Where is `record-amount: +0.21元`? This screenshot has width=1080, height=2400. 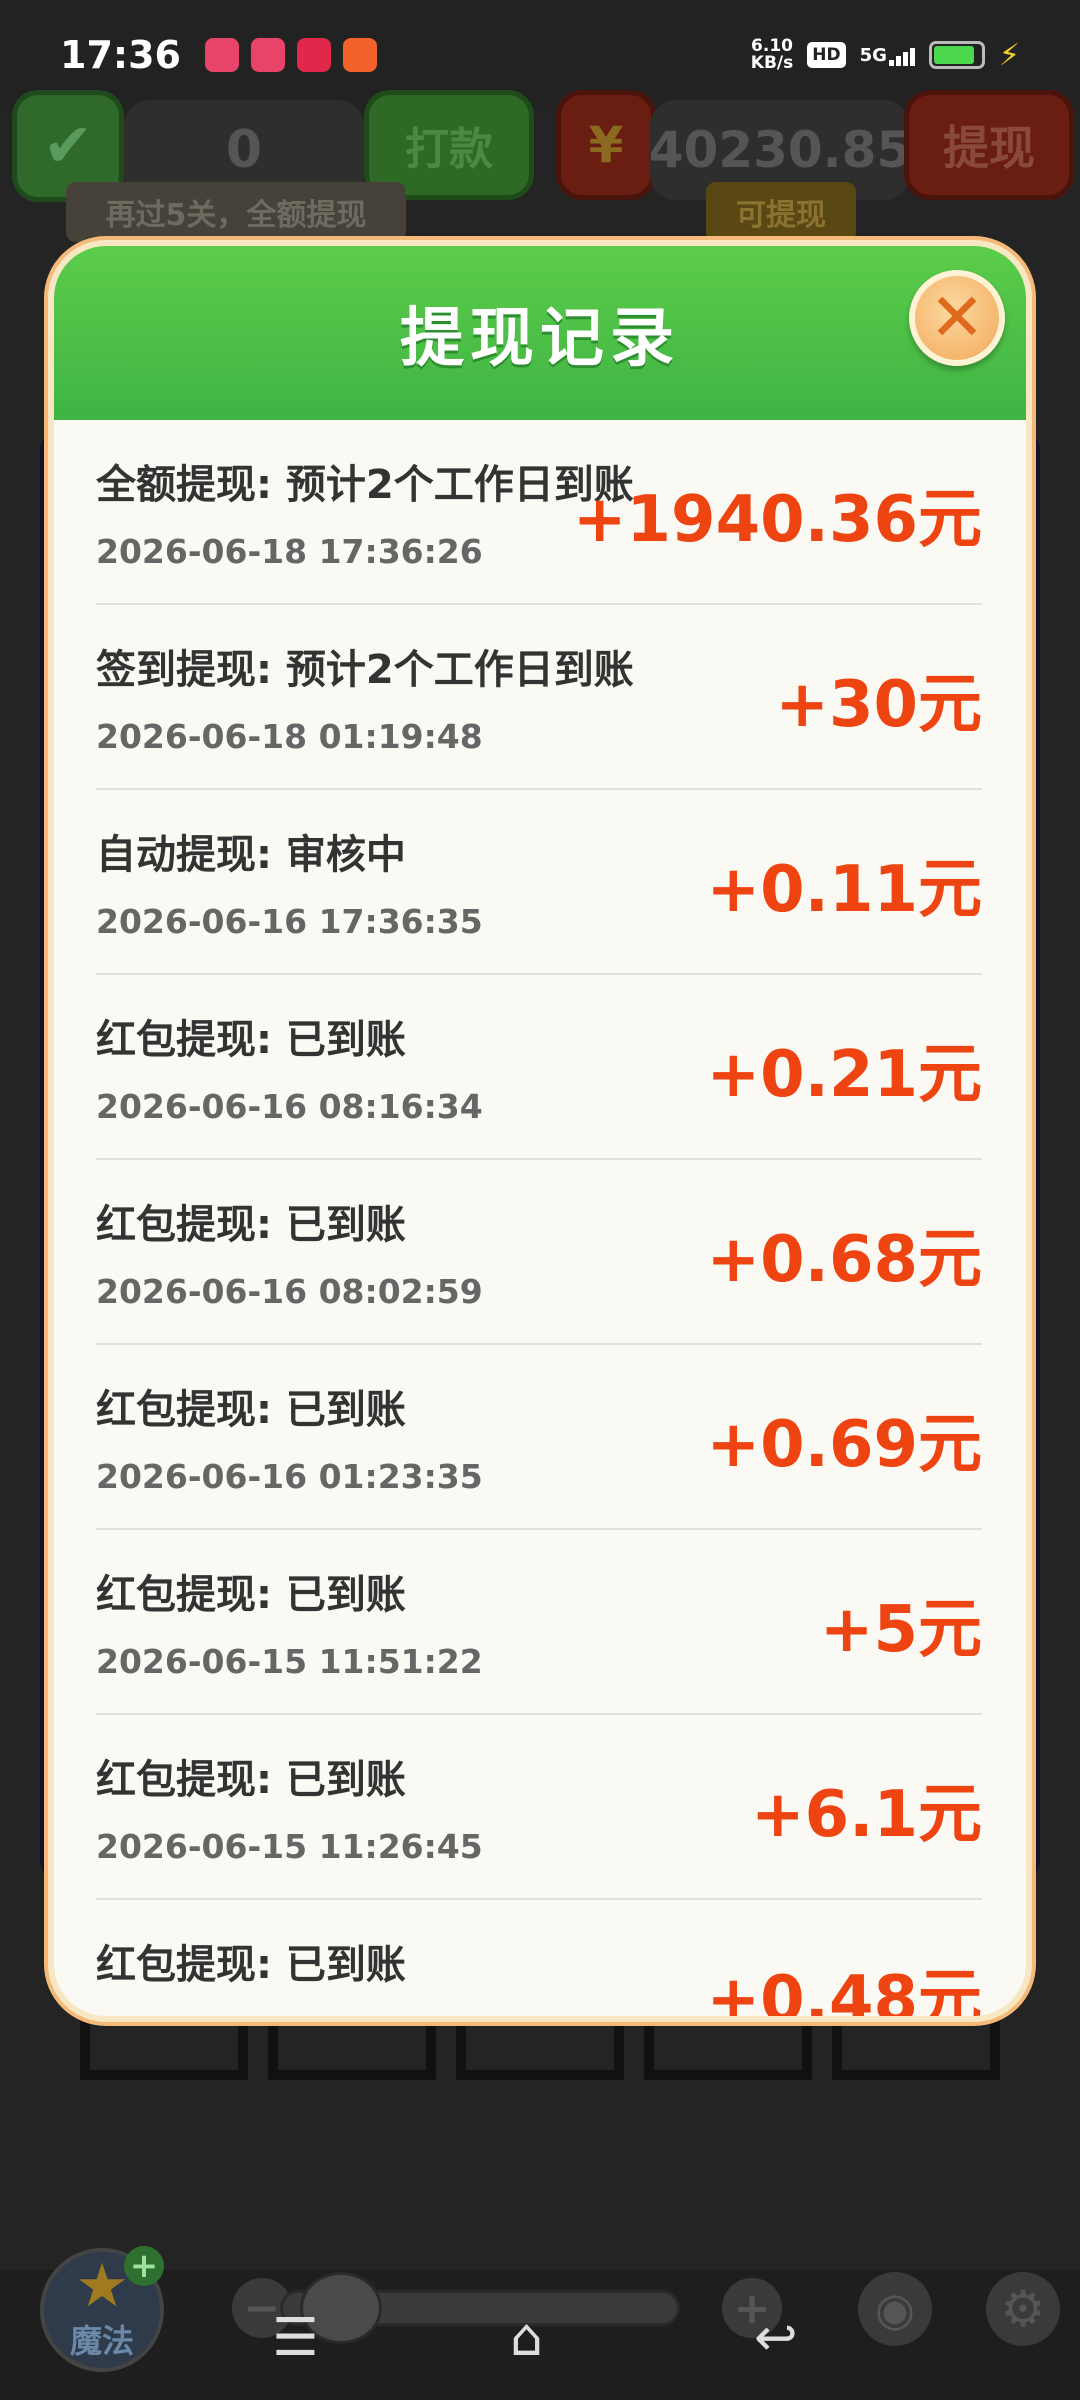 record-amount: +0.21元 is located at coordinates (844, 1075).